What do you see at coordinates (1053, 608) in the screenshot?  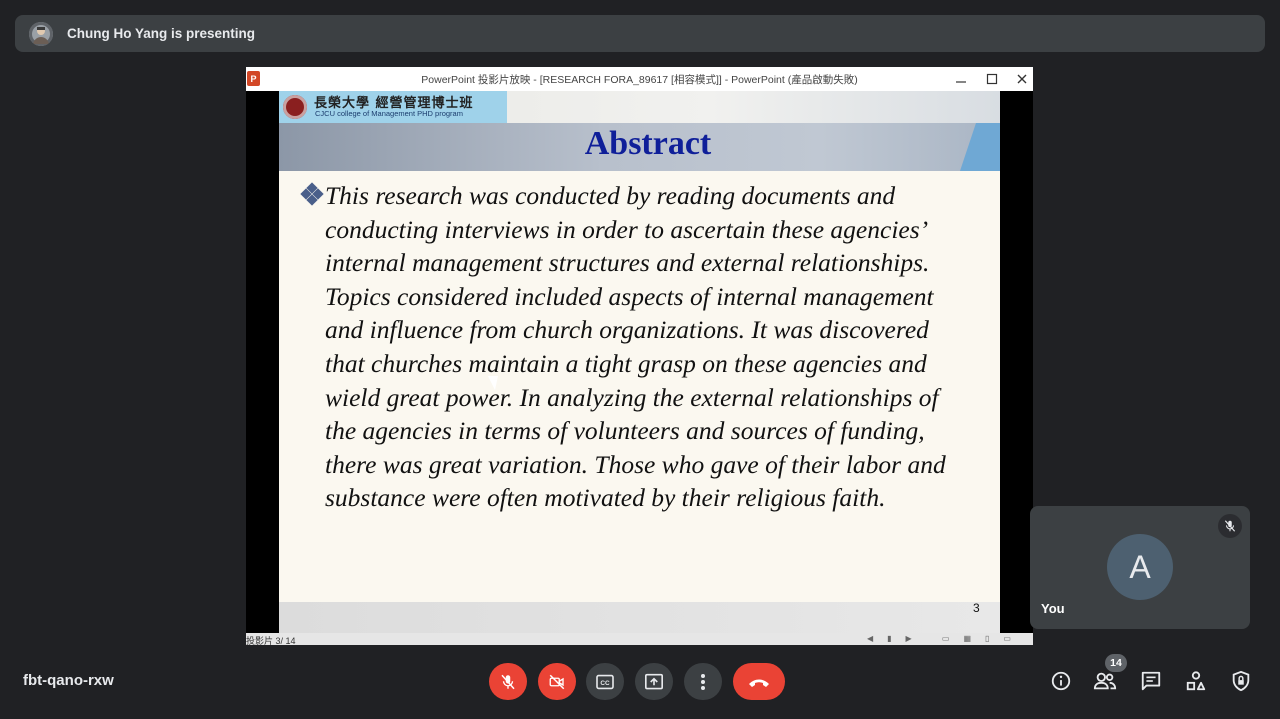 I see `self-name-label: You` at bounding box center [1053, 608].